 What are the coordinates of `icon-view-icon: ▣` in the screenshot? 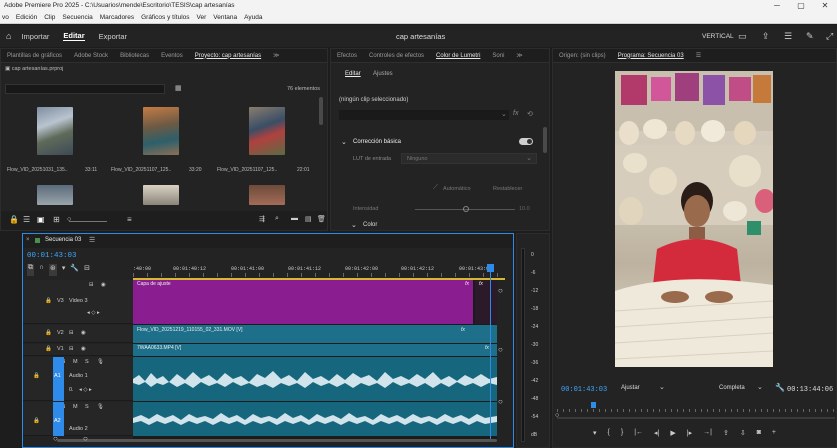 It's located at (41, 219).